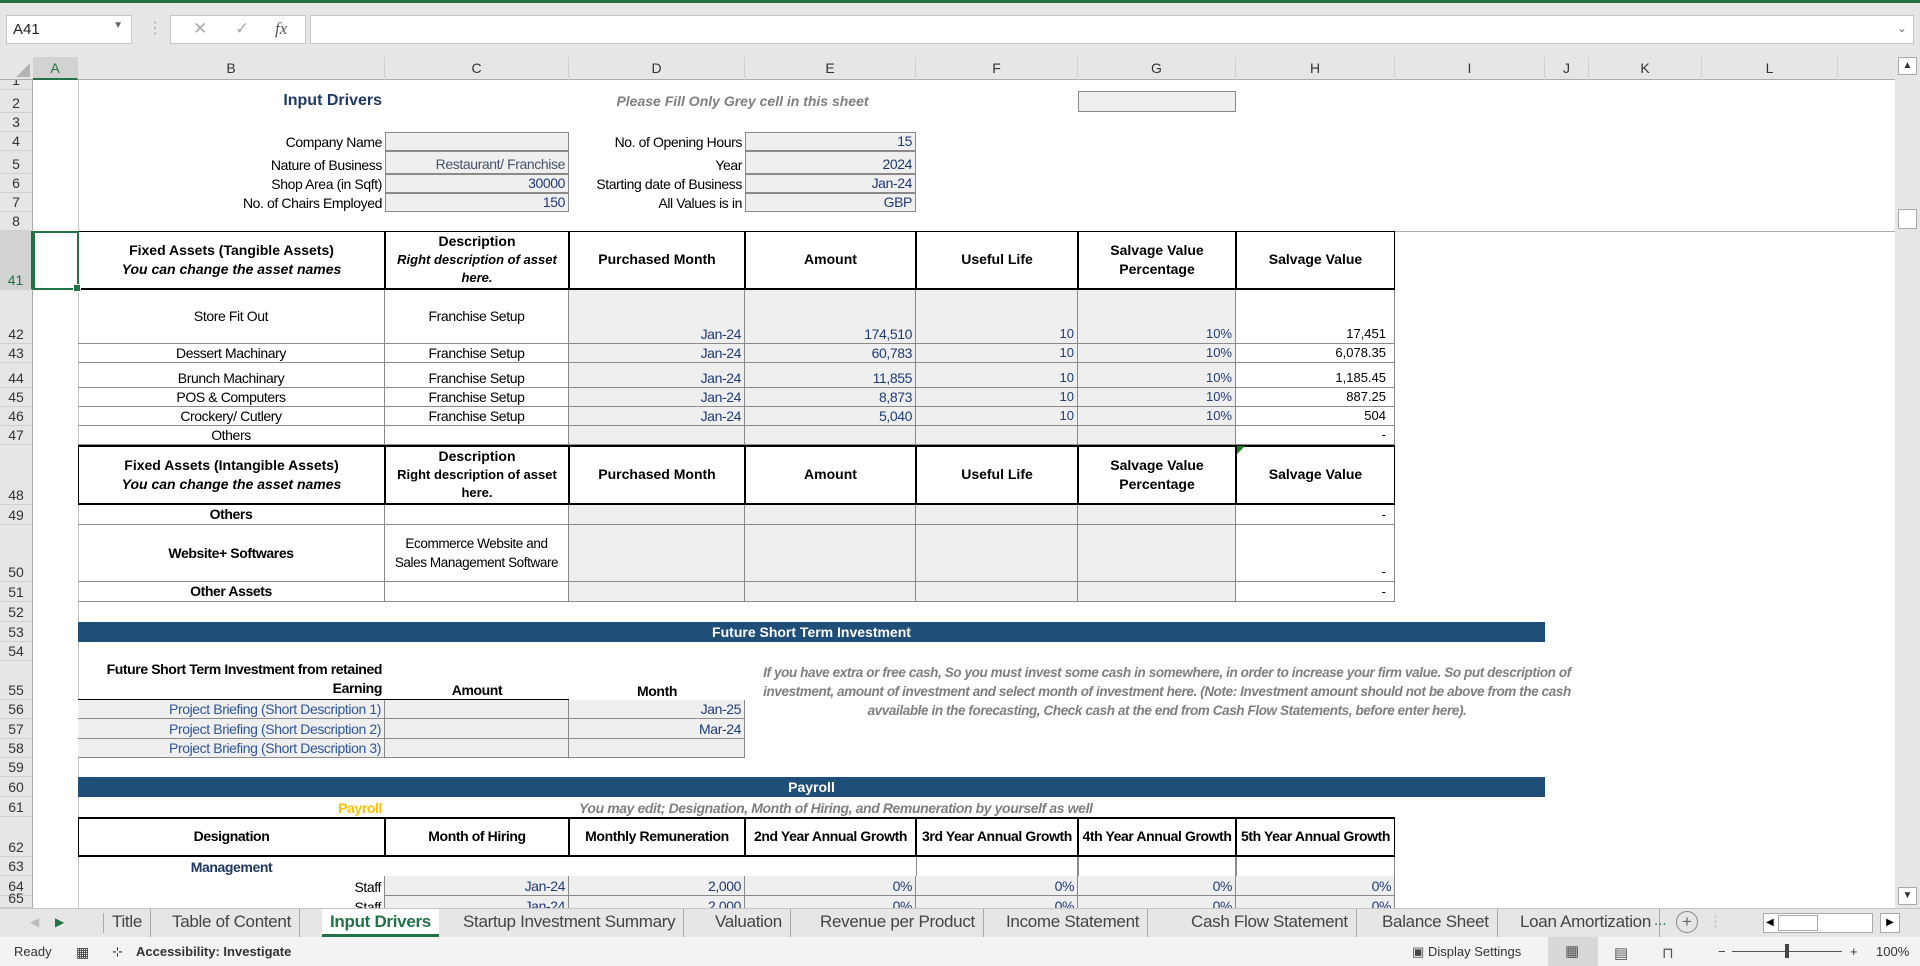 This screenshot has height=966, width=1920. What do you see at coordinates (1722, 951) in the screenshot?
I see `zoom-out-button: −` at bounding box center [1722, 951].